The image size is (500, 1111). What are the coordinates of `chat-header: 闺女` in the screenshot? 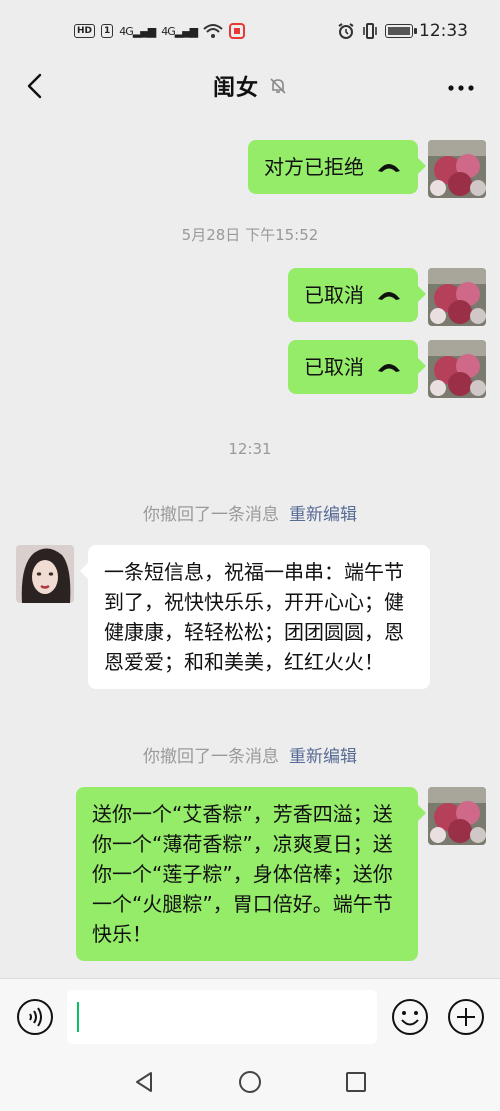 It's located at (250, 86).